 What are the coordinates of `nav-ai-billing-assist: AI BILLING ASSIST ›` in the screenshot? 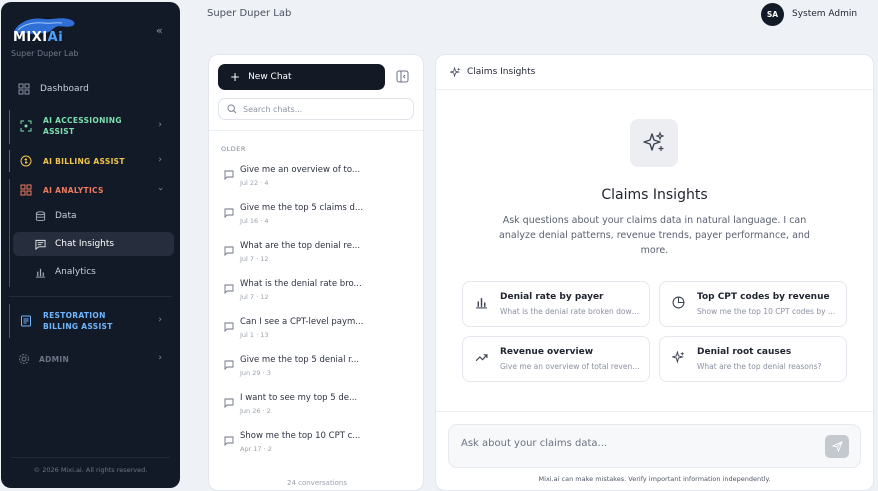 It's located at (90, 161).